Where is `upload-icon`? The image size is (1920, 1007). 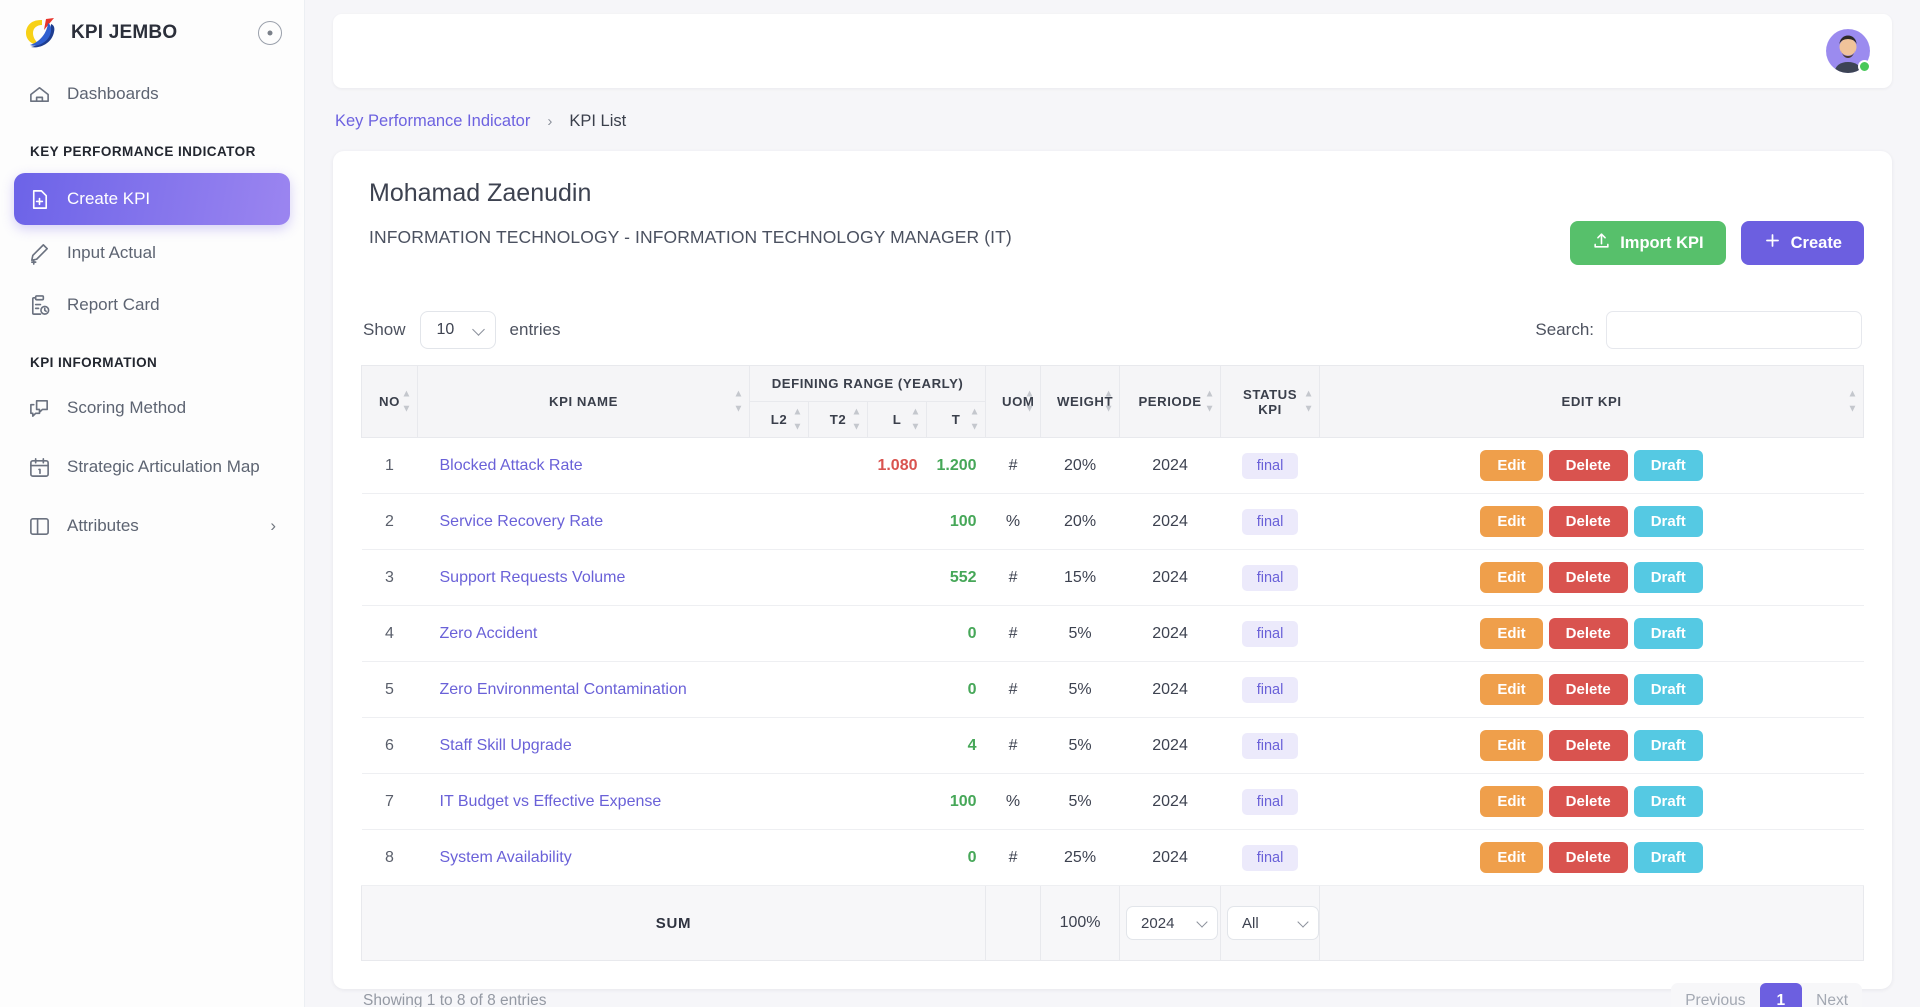
upload-icon is located at coordinates (1601, 243).